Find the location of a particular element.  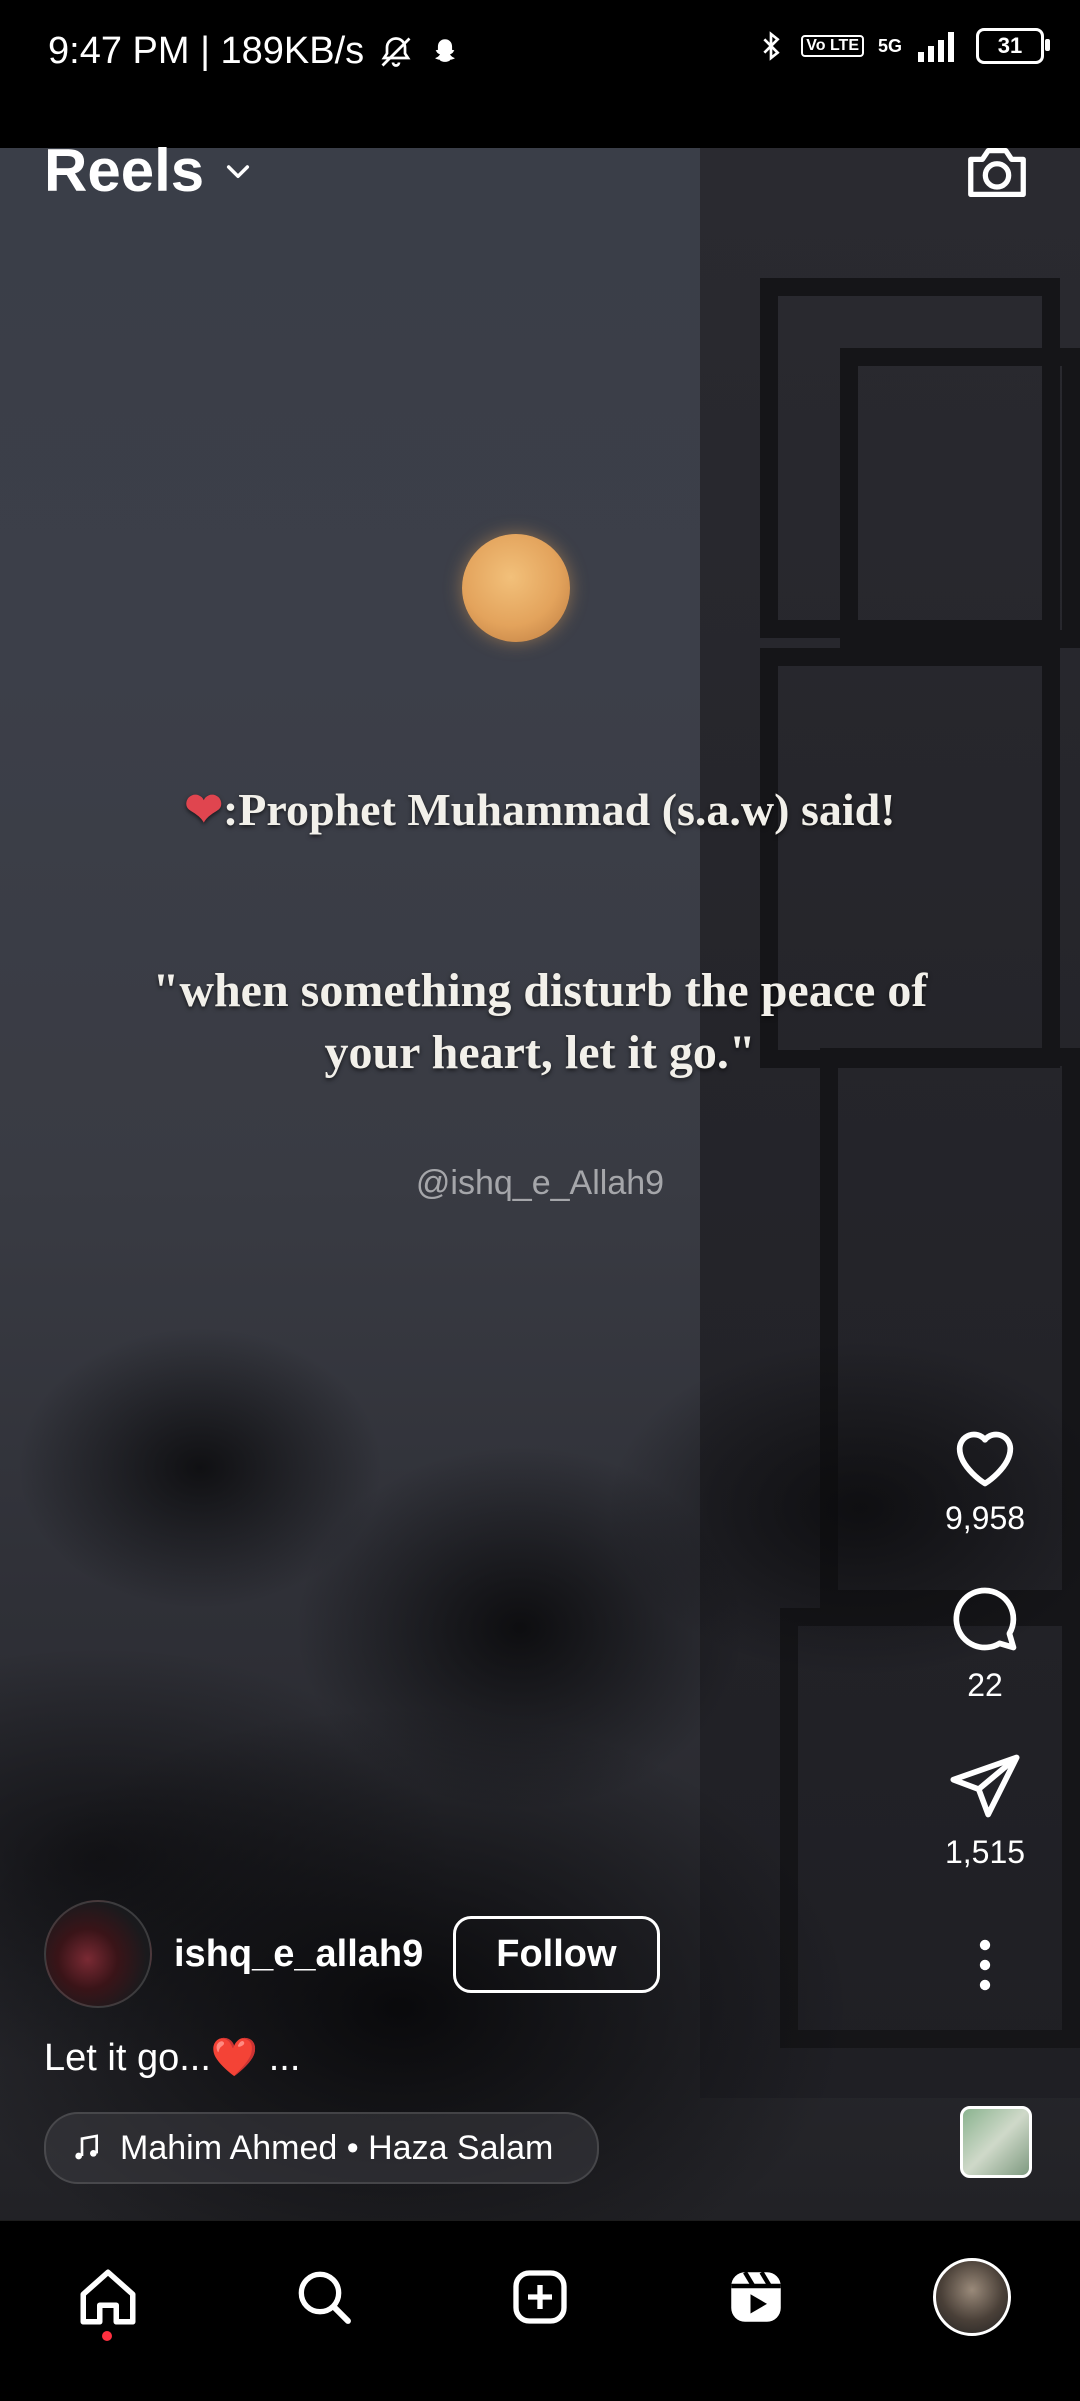

more-vertical-icon is located at coordinates (985, 1965).